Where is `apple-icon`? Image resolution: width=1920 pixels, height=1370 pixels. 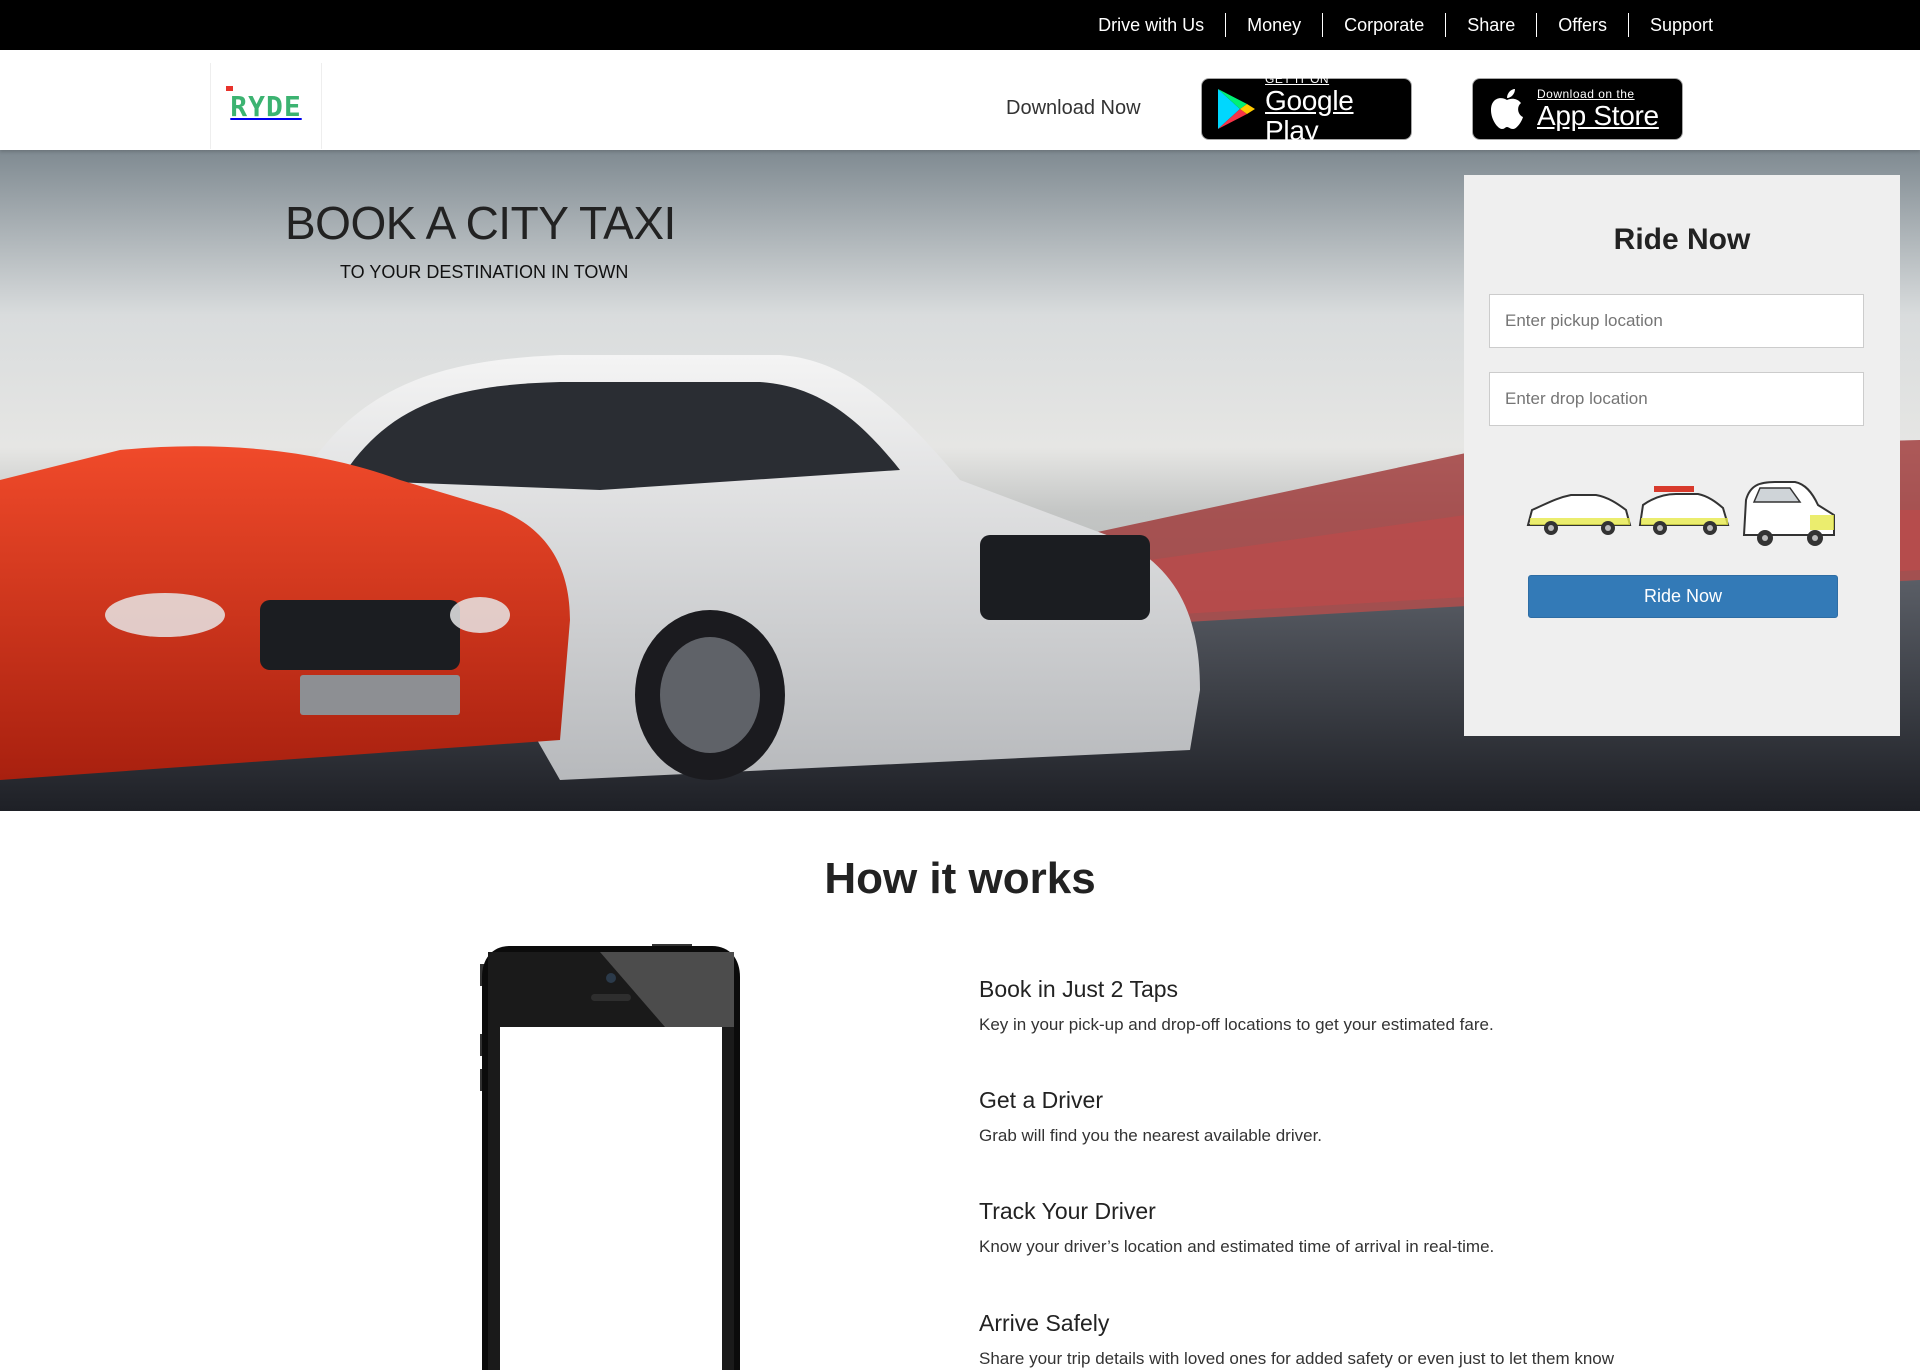 apple-icon is located at coordinates (1507, 109).